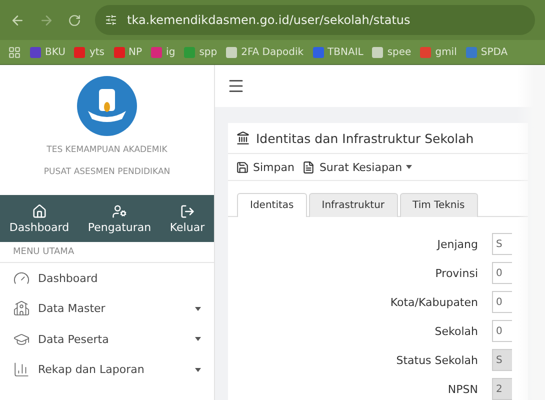  What do you see at coordinates (107, 106) in the screenshot?
I see `emblem-logo` at bounding box center [107, 106].